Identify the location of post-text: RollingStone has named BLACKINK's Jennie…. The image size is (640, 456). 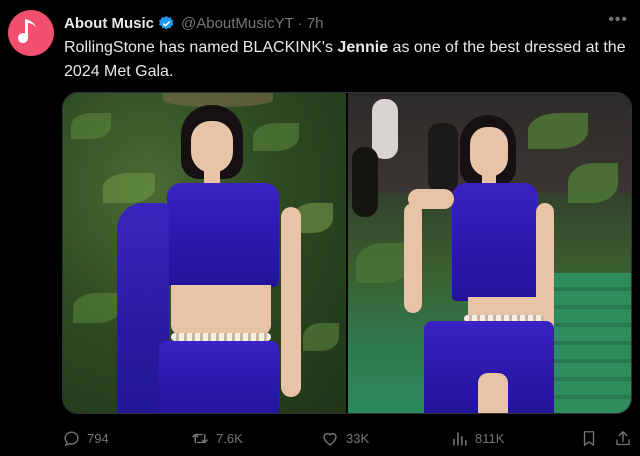
(347, 60).